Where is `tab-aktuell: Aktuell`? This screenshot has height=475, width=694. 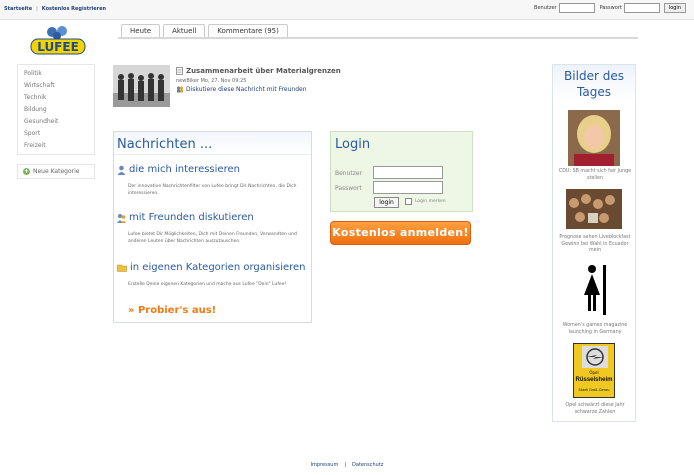
tab-aktuell: Aktuell is located at coordinates (184, 30).